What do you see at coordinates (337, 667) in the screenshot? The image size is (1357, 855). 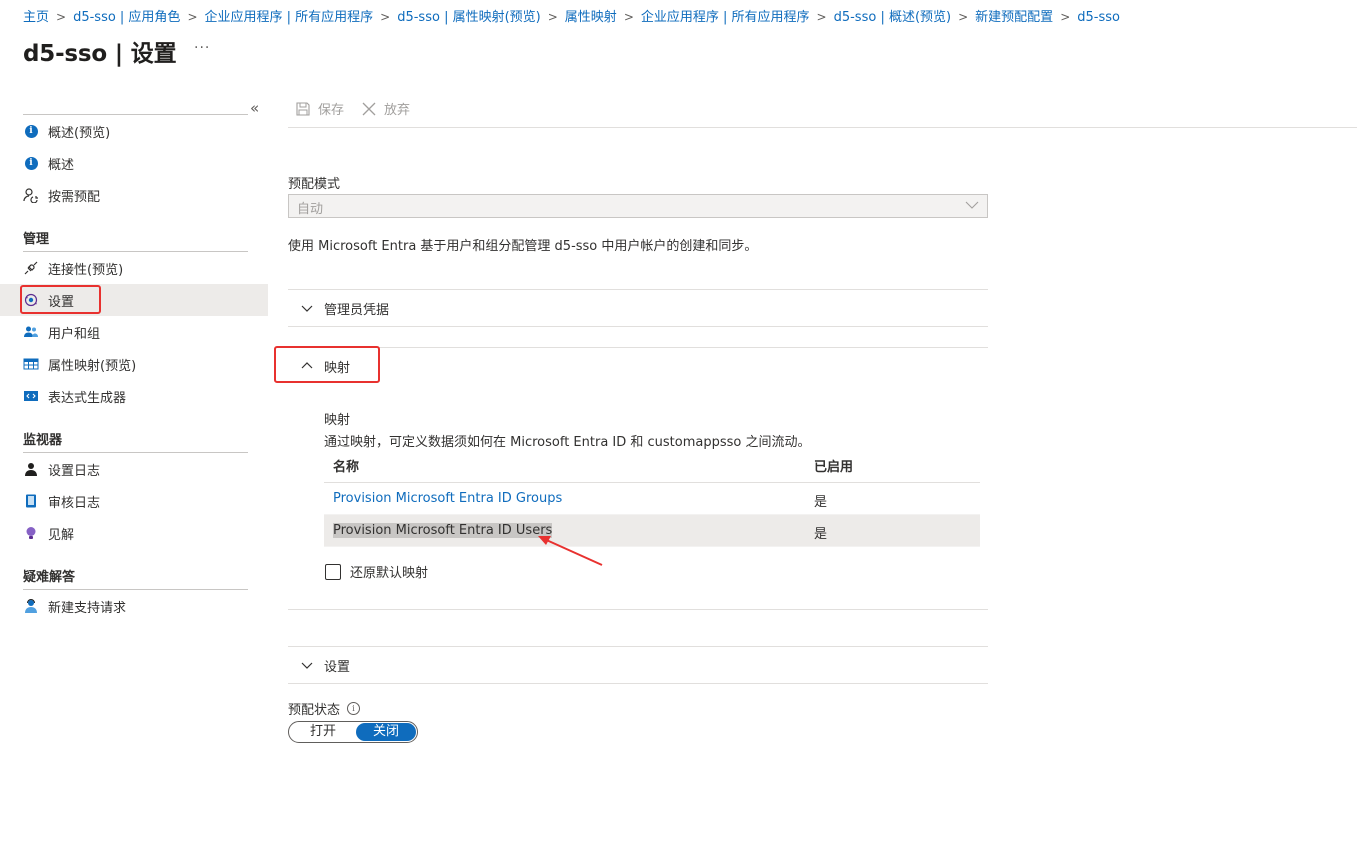 I see `section-title: 设置` at bounding box center [337, 667].